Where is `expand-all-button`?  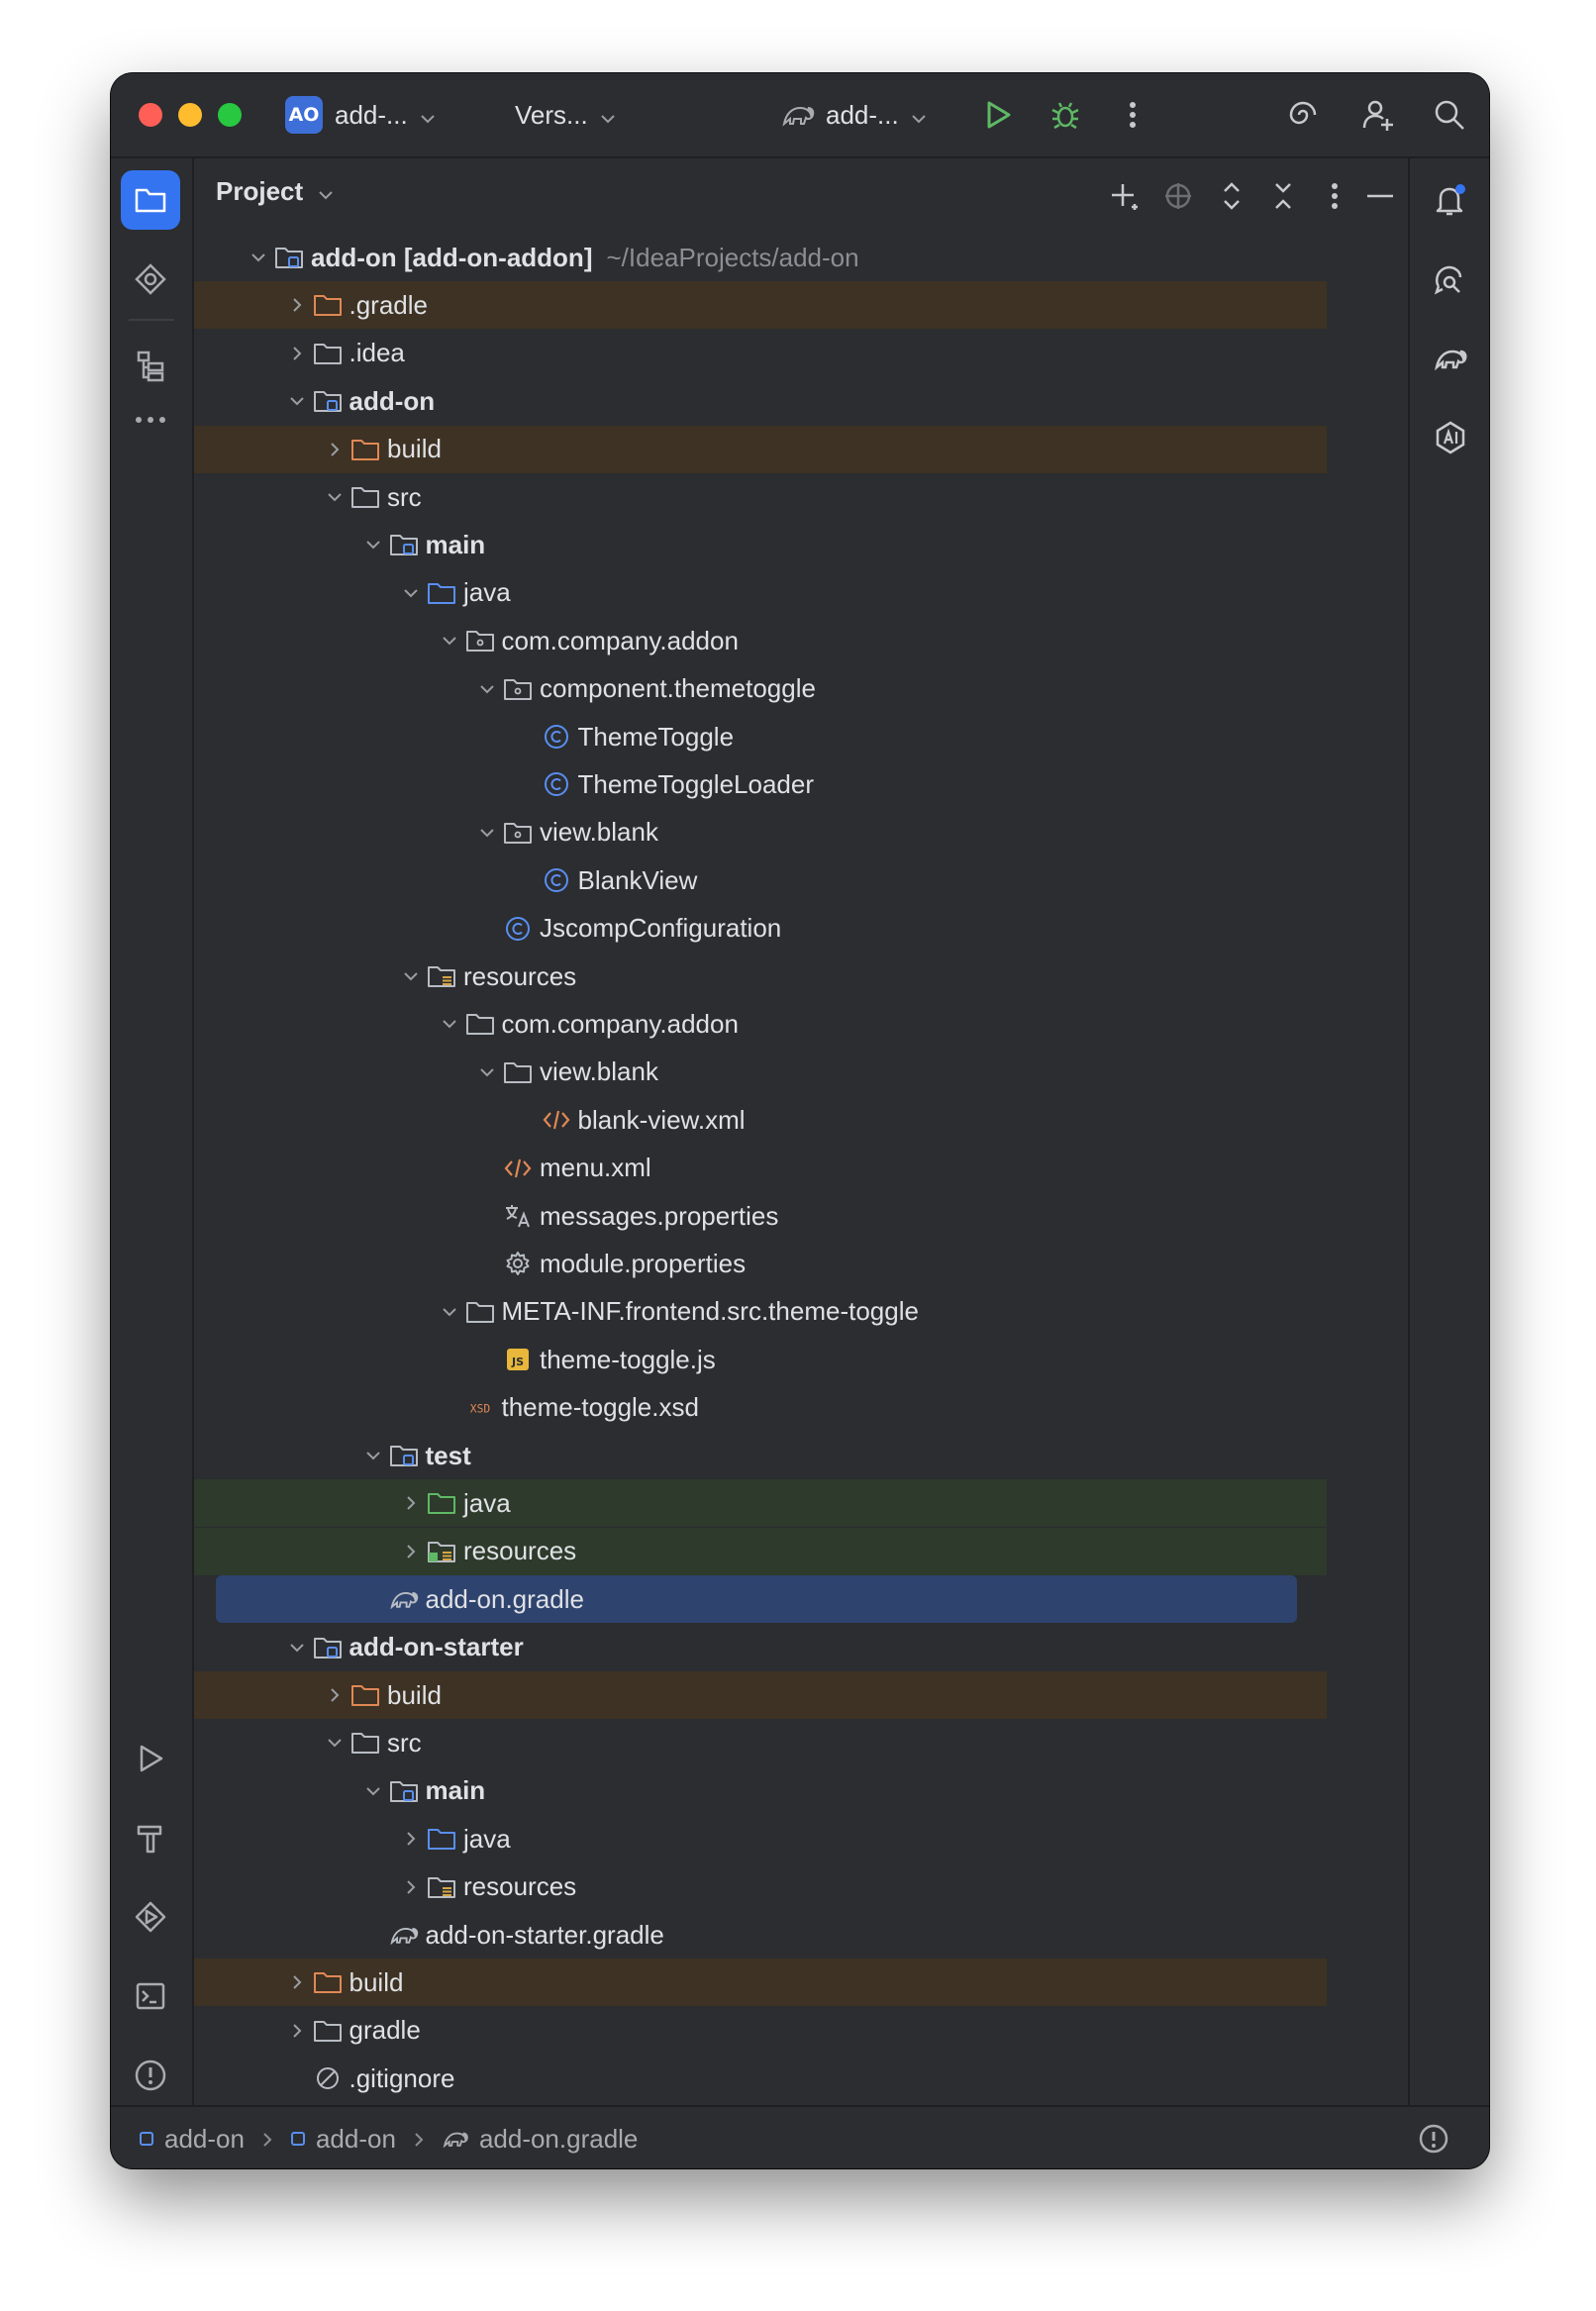 expand-all-button is located at coordinates (1231, 196).